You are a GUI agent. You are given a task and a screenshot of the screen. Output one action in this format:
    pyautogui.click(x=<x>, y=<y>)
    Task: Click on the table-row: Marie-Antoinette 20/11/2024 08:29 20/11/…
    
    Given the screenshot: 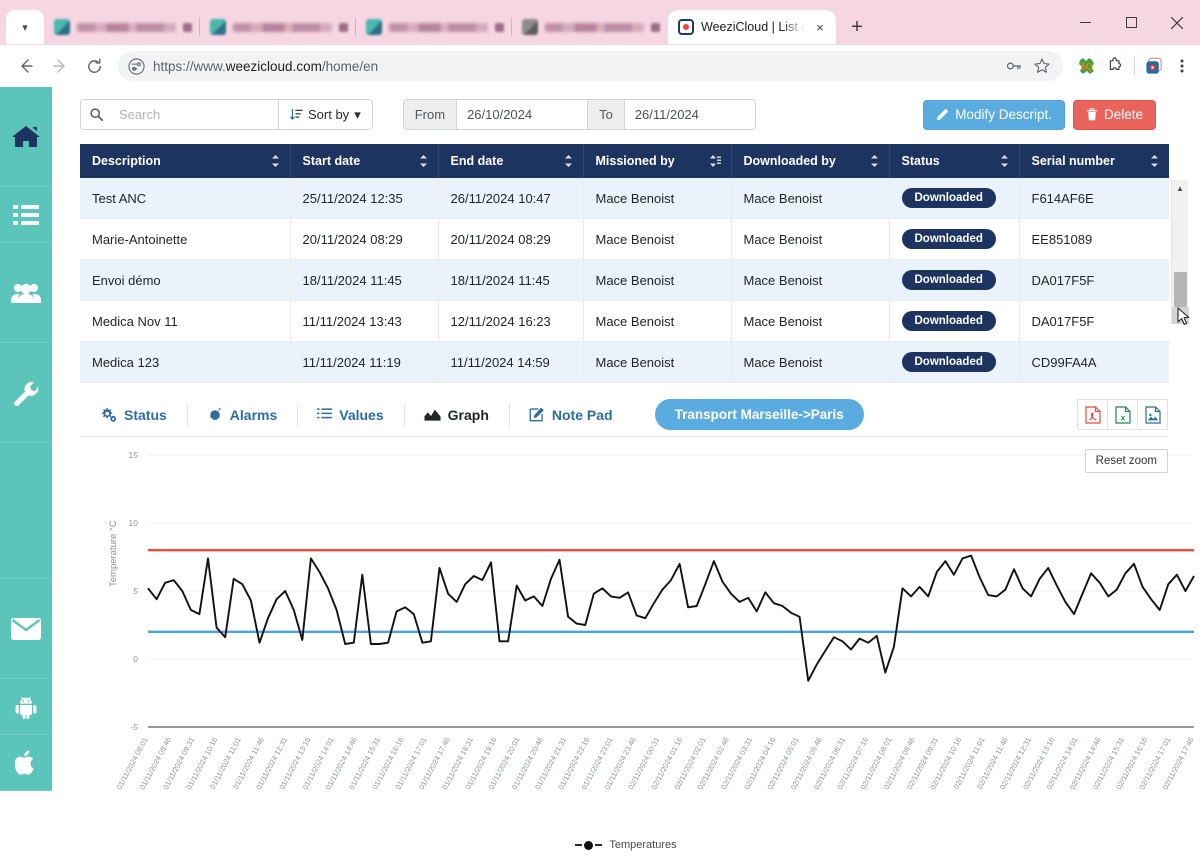 What is the action you would take?
    pyautogui.click(x=624, y=239)
    